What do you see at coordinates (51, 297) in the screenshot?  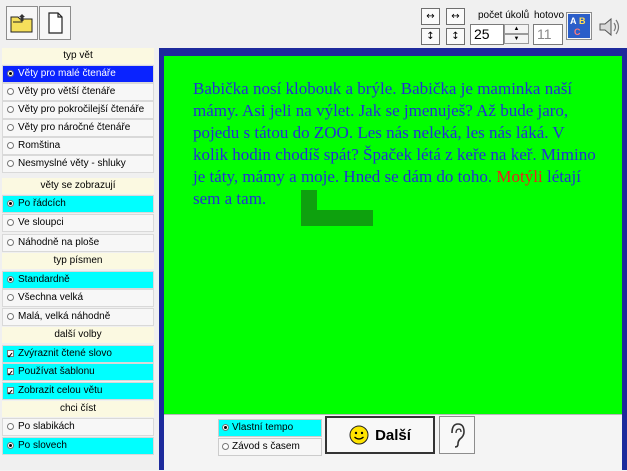 I see `option-label: Všechna velká` at bounding box center [51, 297].